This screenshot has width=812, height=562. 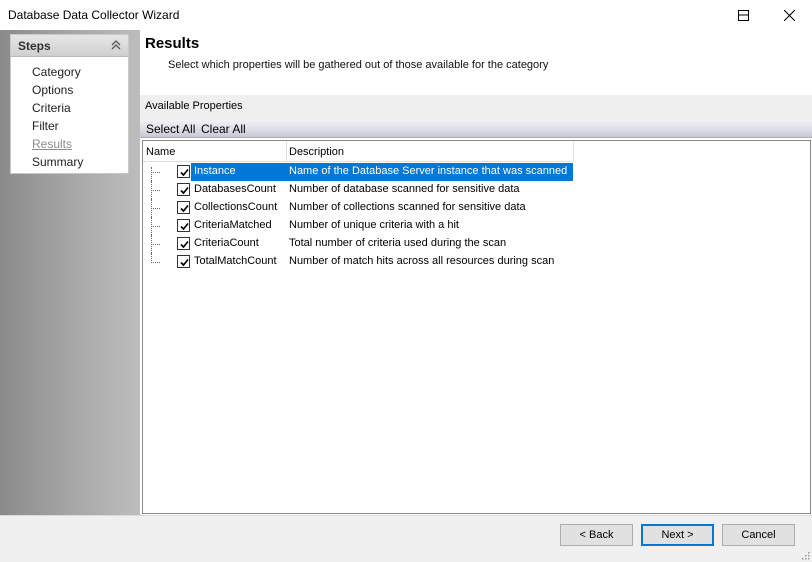 What do you see at coordinates (358, 151) in the screenshot?
I see `grid-header: Name Description` at bounding box center [358, 151].